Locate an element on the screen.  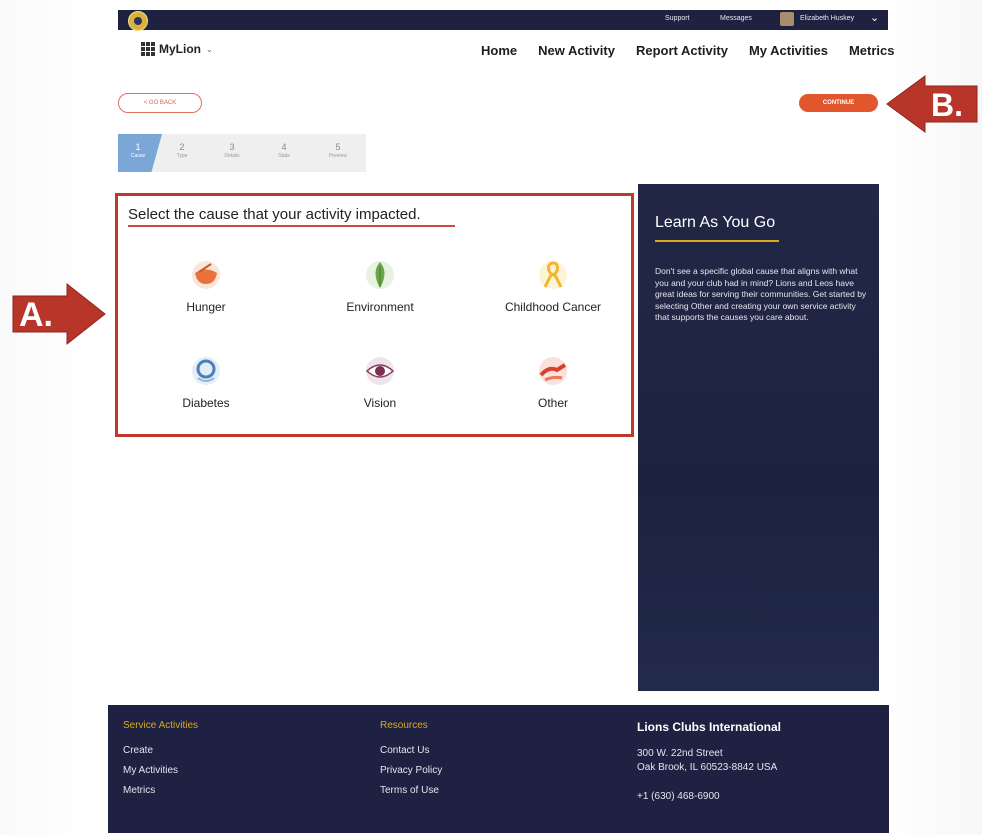
support-link: Support is located at coordinates (677, 18).